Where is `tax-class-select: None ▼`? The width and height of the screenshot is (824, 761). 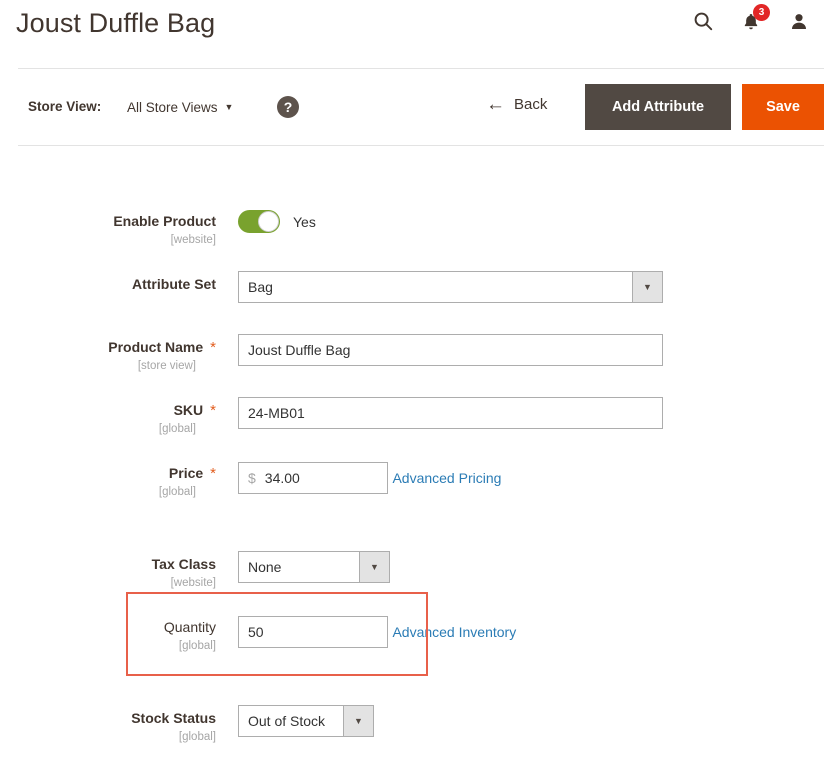 tax-class-select: None ▼ is located at coordinates (314, 567).